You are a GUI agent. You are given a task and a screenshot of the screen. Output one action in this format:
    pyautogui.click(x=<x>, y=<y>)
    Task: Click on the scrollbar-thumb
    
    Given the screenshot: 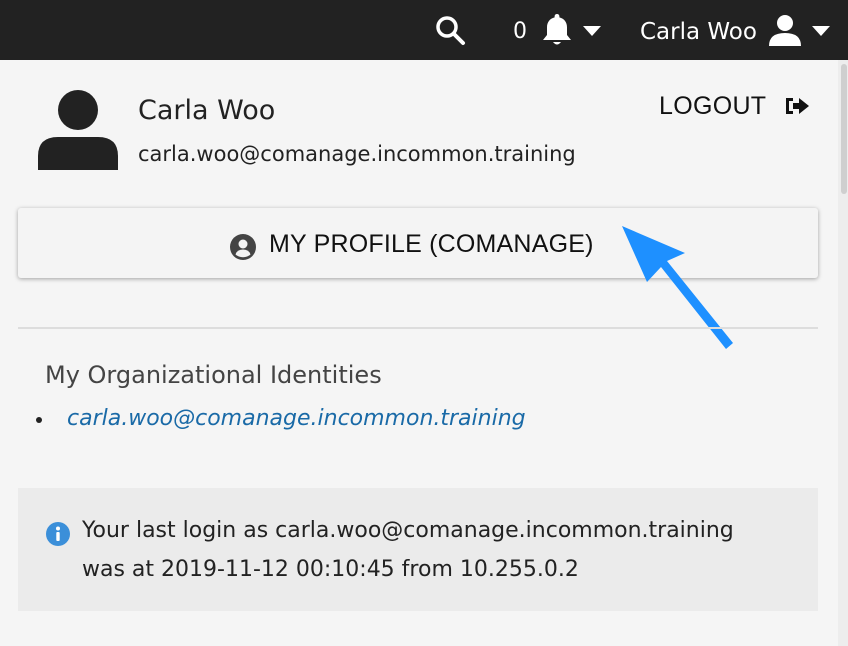 What is the action you would take?
    pyautogui.click(x=844, y=129)
    